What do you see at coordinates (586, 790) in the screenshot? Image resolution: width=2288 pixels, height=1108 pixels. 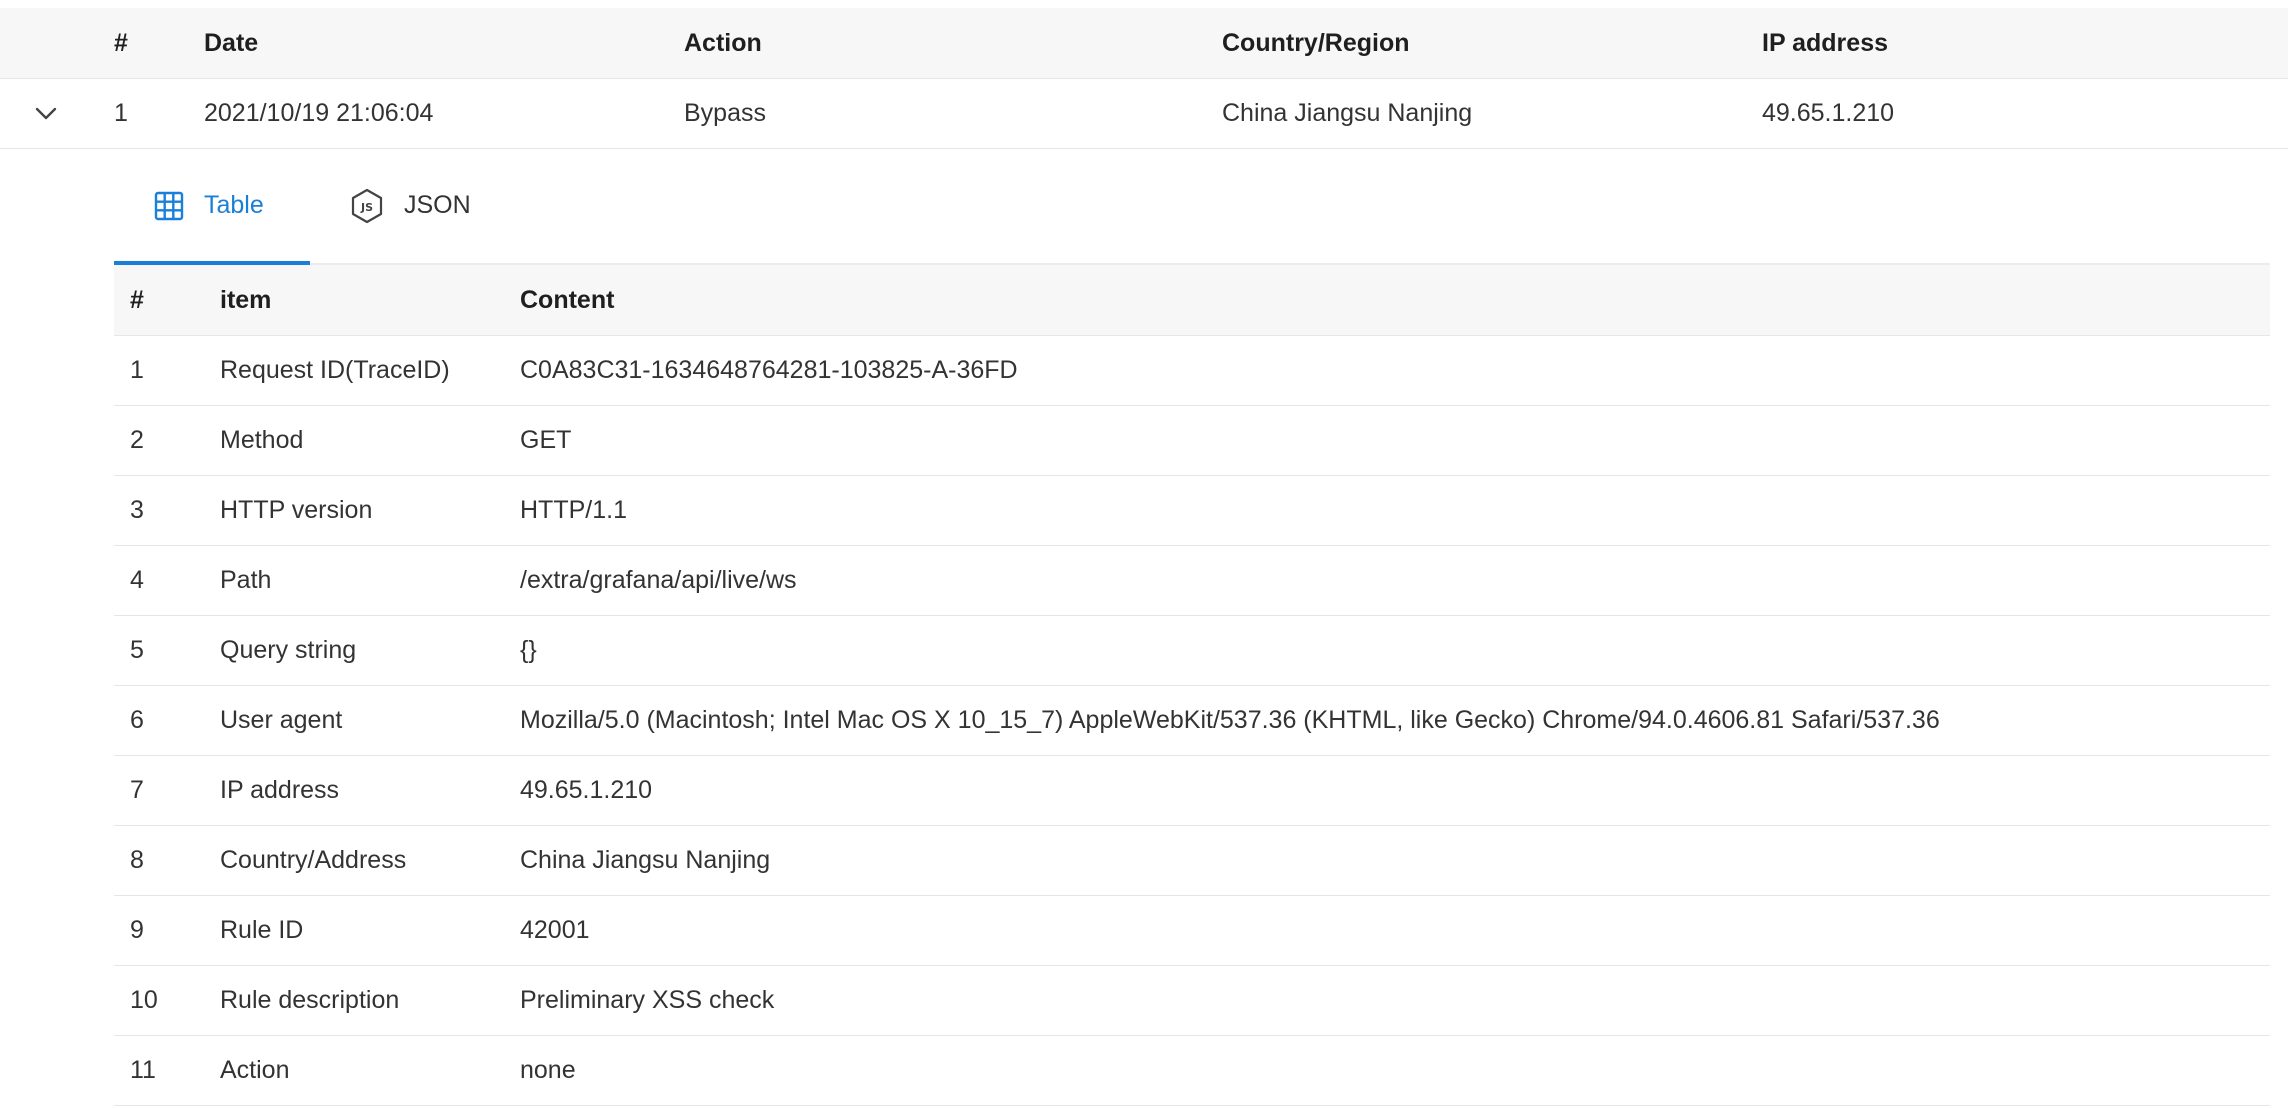 I see `detail-content: 49.65.1.210` at bounding box center [586, 790].